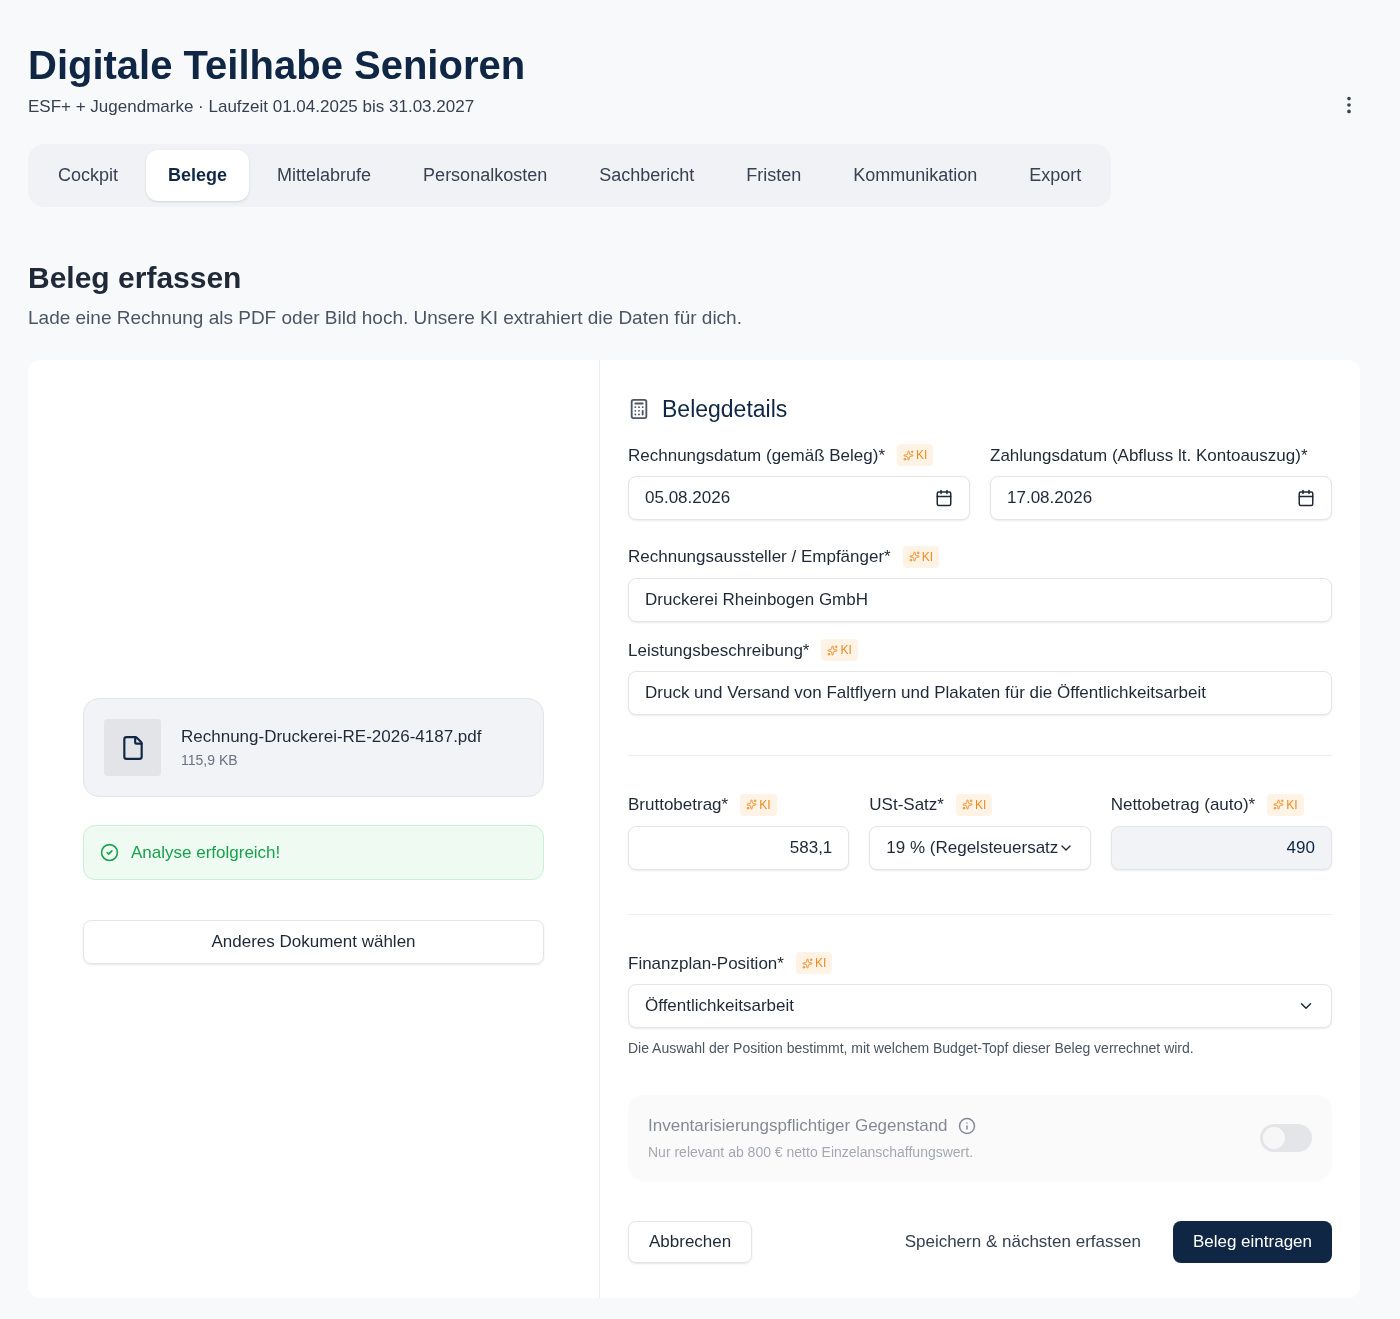 The image size is (1400, 1319). What do you see at coordinates (915, 175) in the screenshot?
I see `tab: Kommunikation` at bounding box center [915, 175].